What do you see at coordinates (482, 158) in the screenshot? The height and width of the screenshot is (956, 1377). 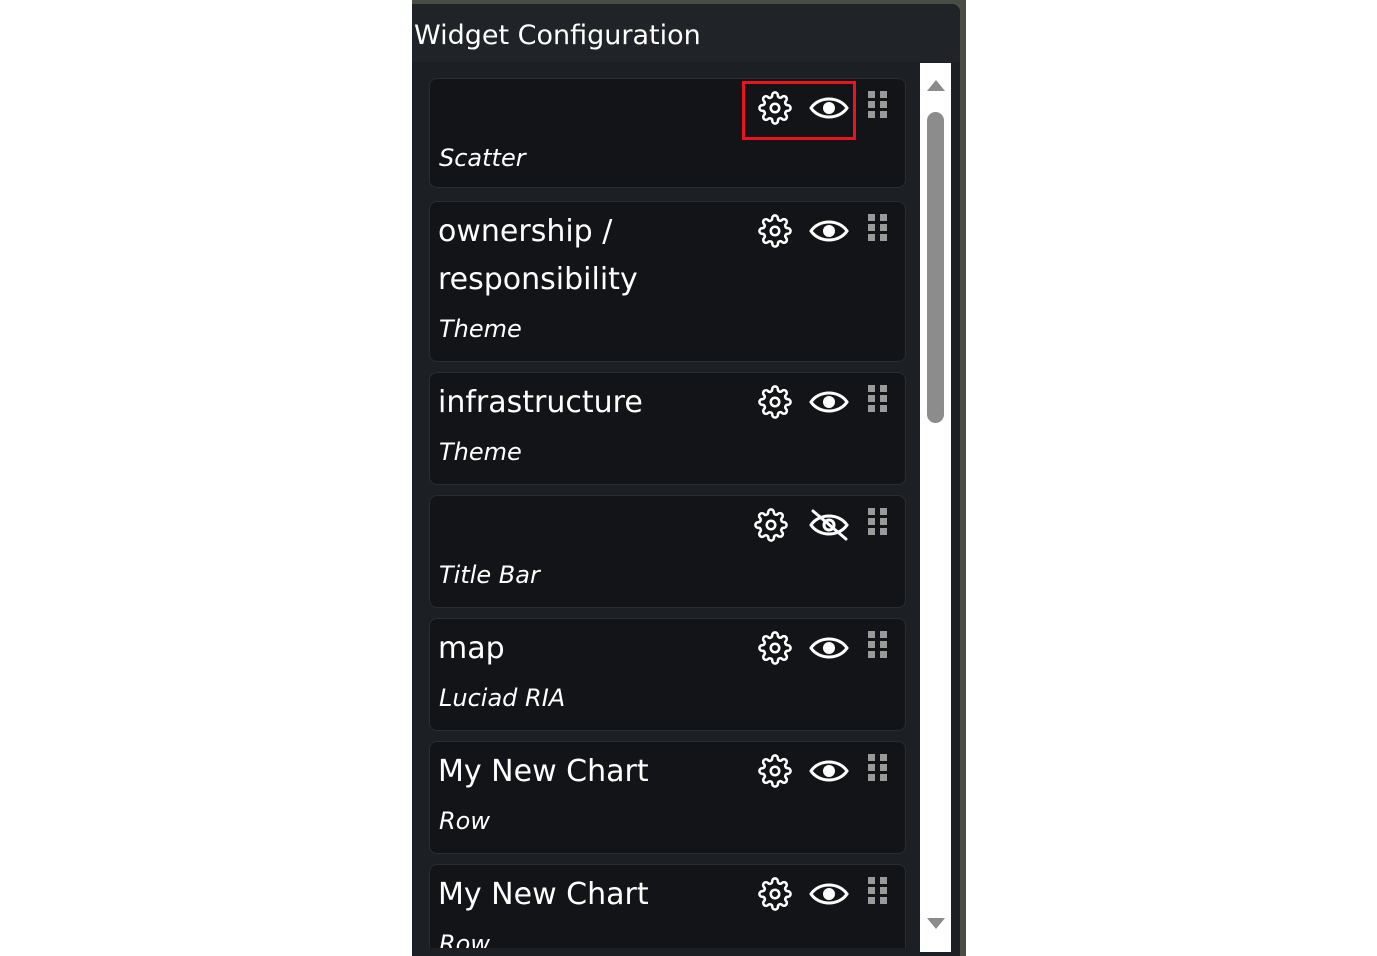 I see `widget-type: Scatter` at bounding box center [482, 158].